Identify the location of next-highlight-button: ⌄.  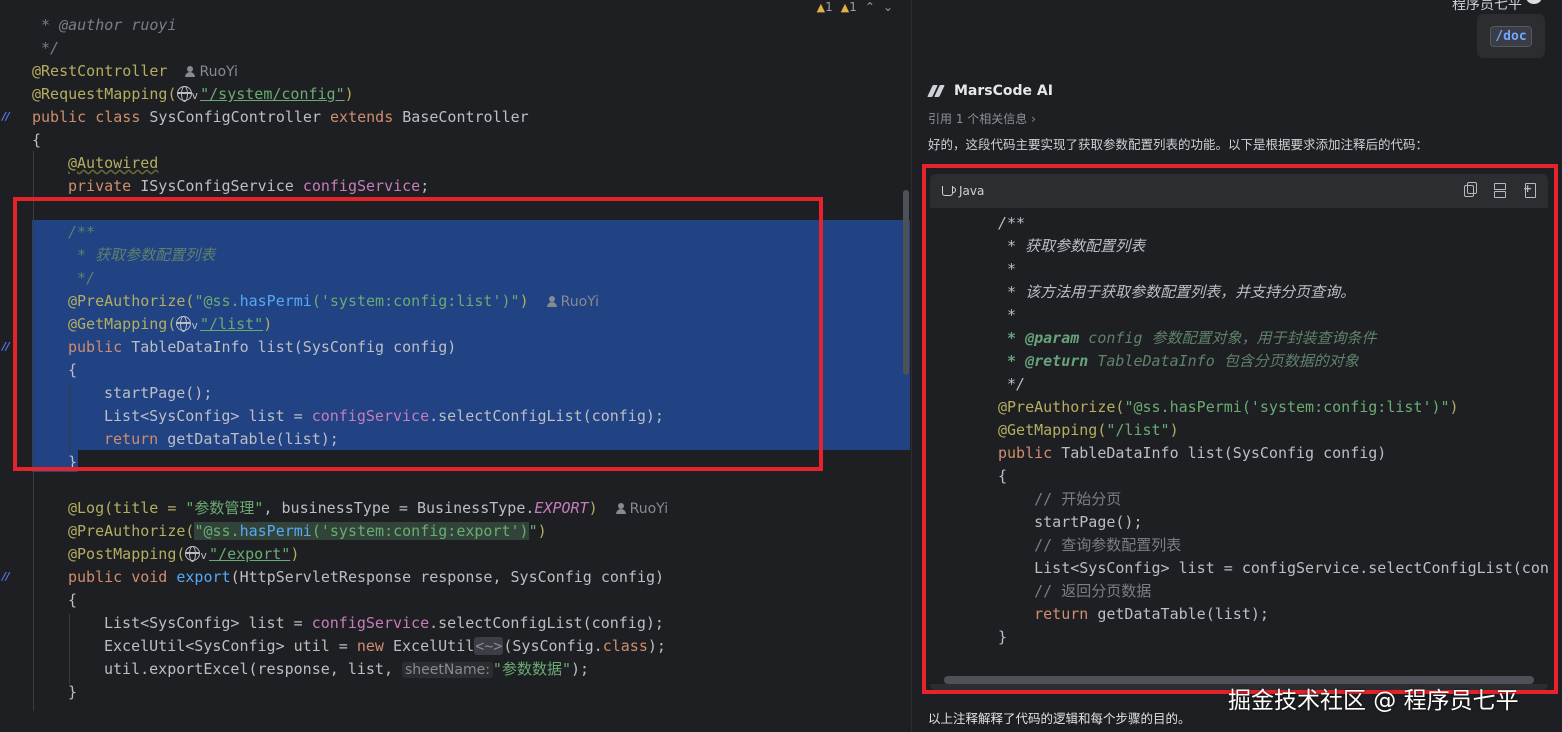
(888, 7).